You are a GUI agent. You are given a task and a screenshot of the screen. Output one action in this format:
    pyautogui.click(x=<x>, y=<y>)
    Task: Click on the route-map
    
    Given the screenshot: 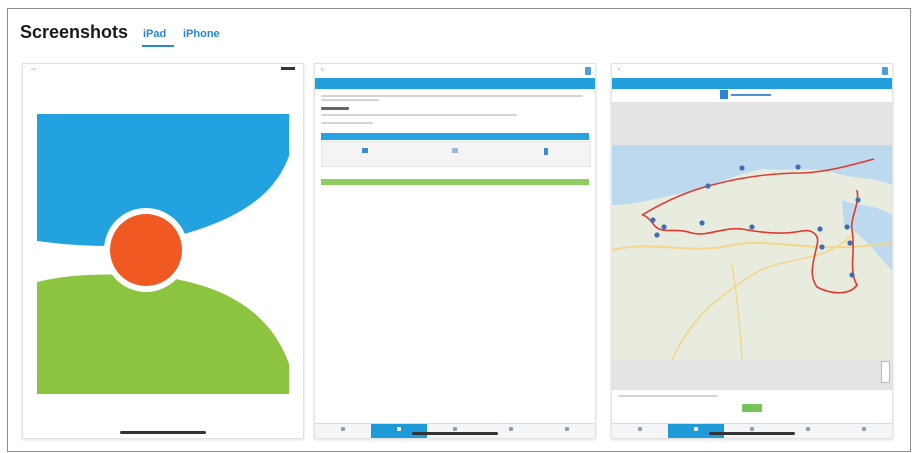 What is the action you would take?
    pyautogui.click(x=752, y=253)
    